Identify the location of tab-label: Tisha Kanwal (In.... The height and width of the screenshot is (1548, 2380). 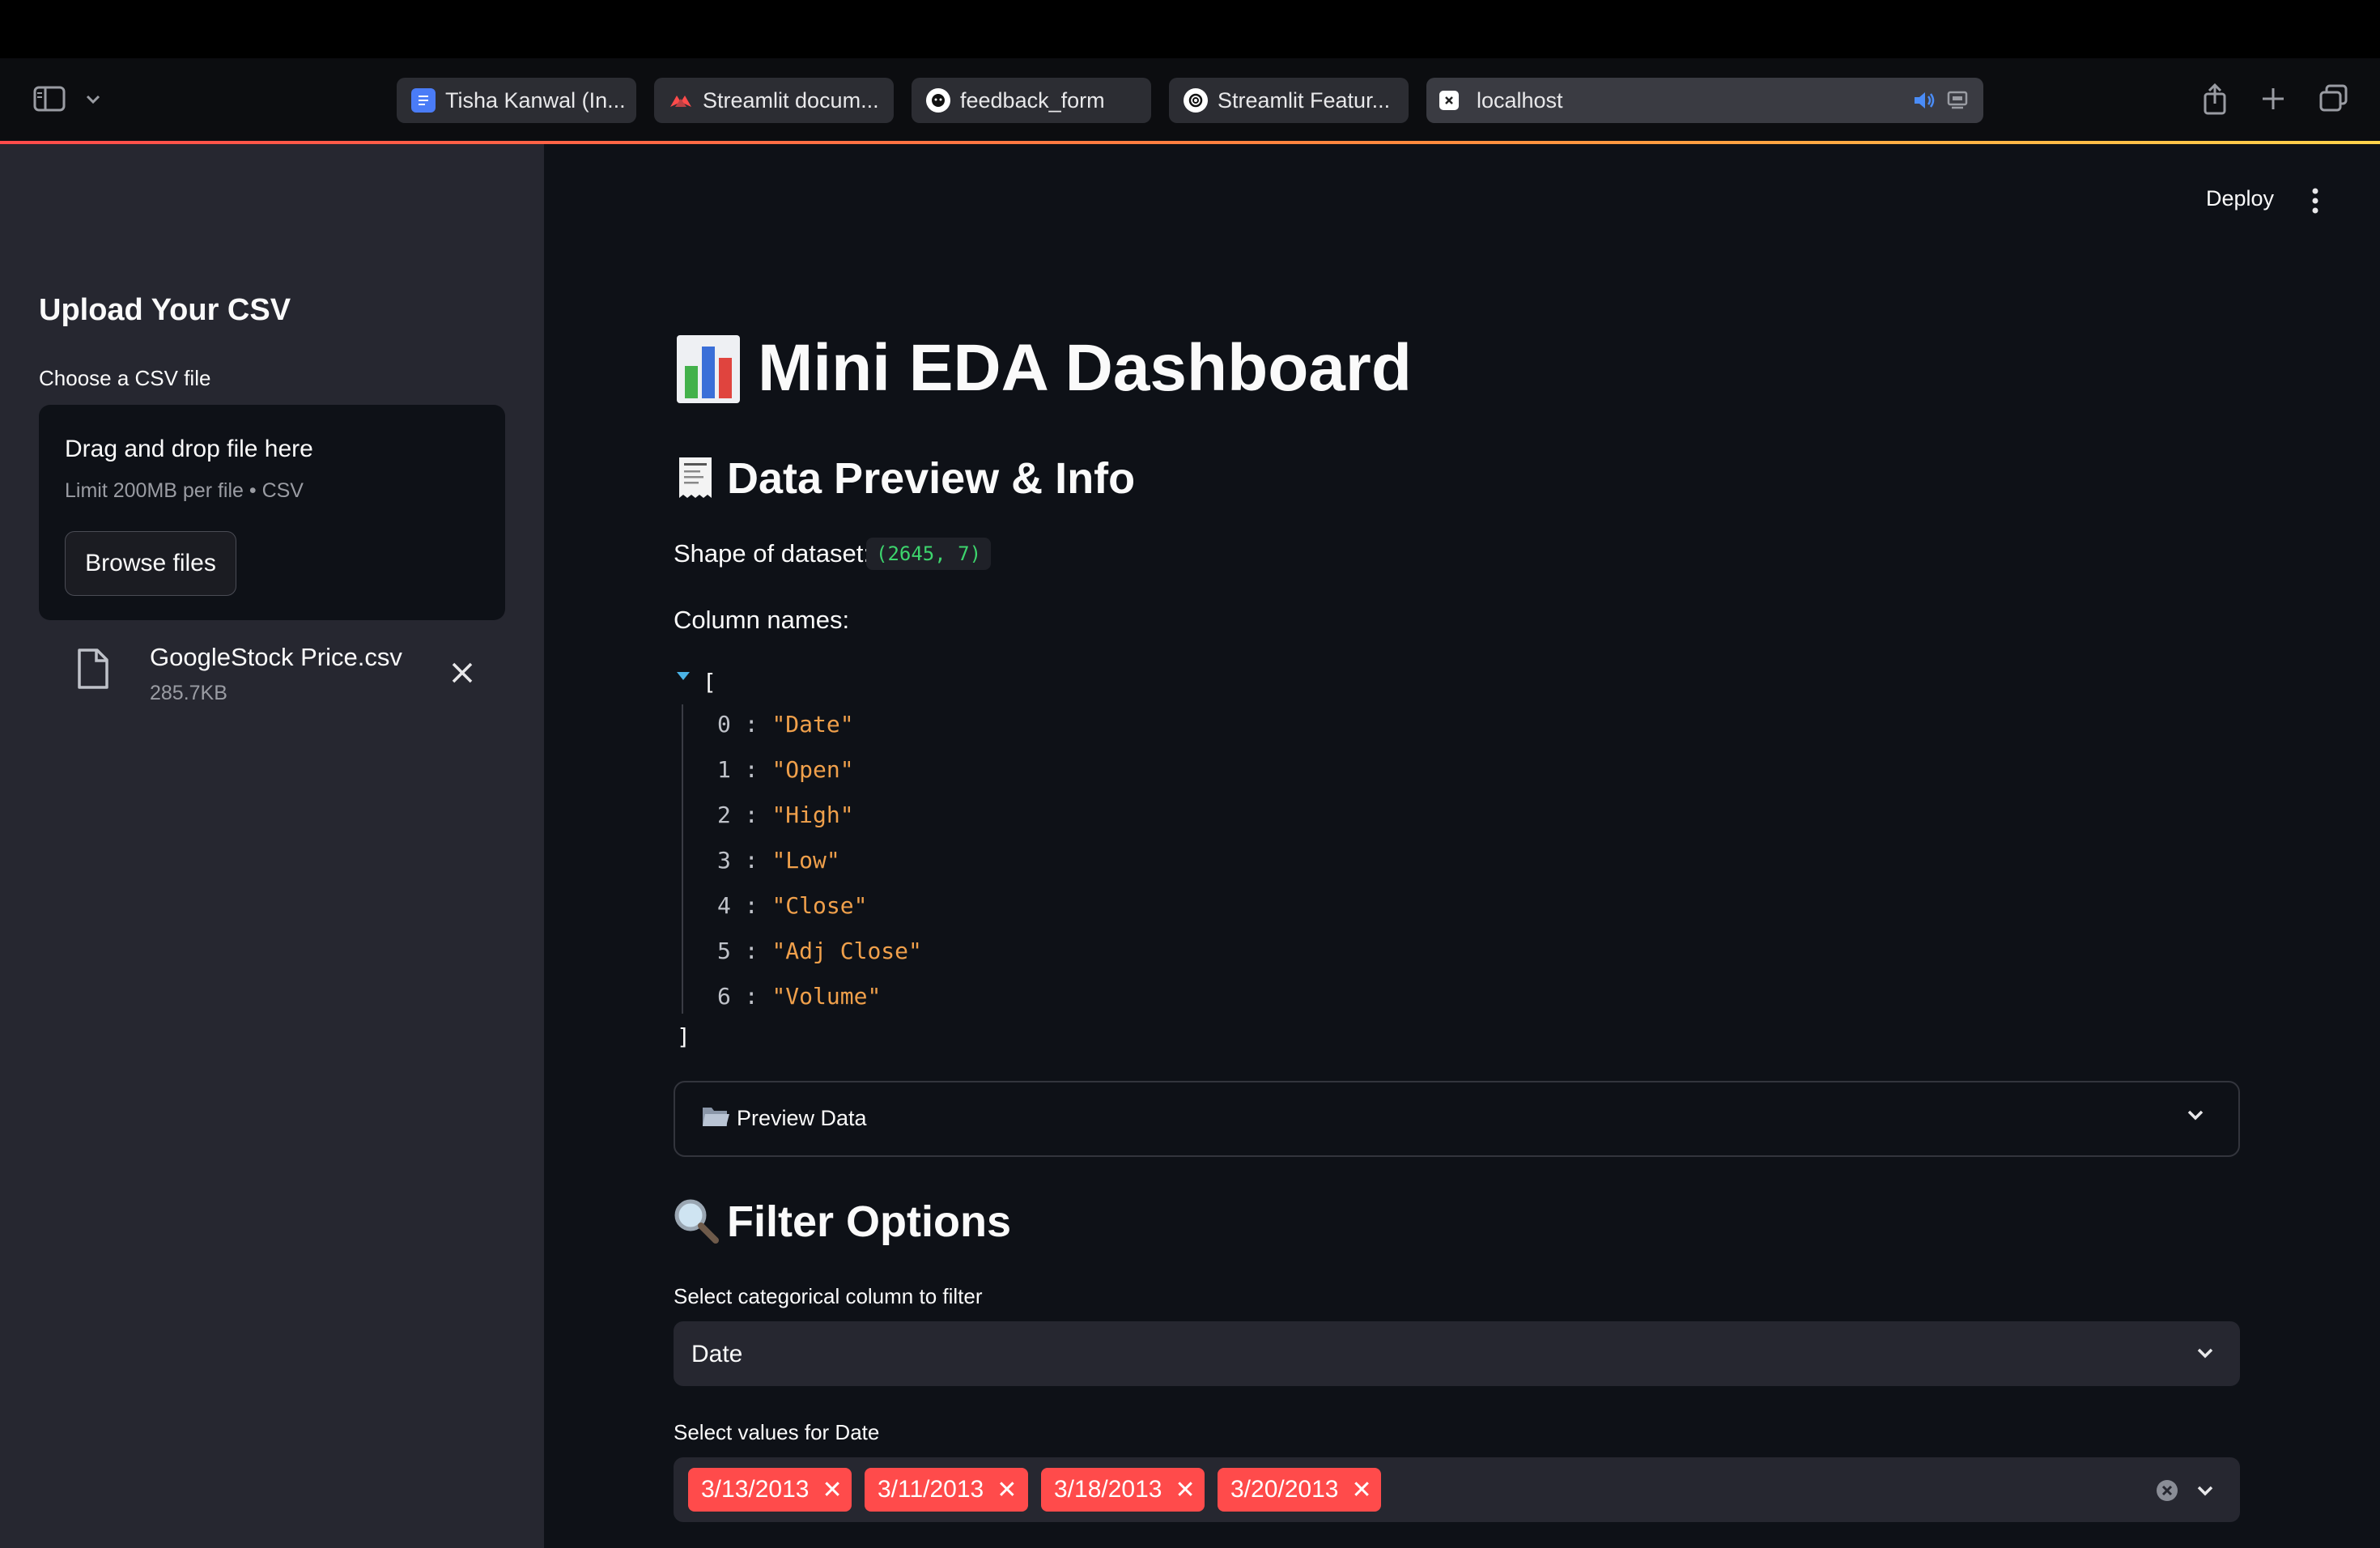
(535, 100).